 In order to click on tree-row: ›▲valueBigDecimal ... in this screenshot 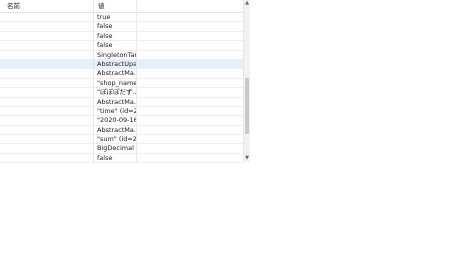, I will do `click(121, 149)`.